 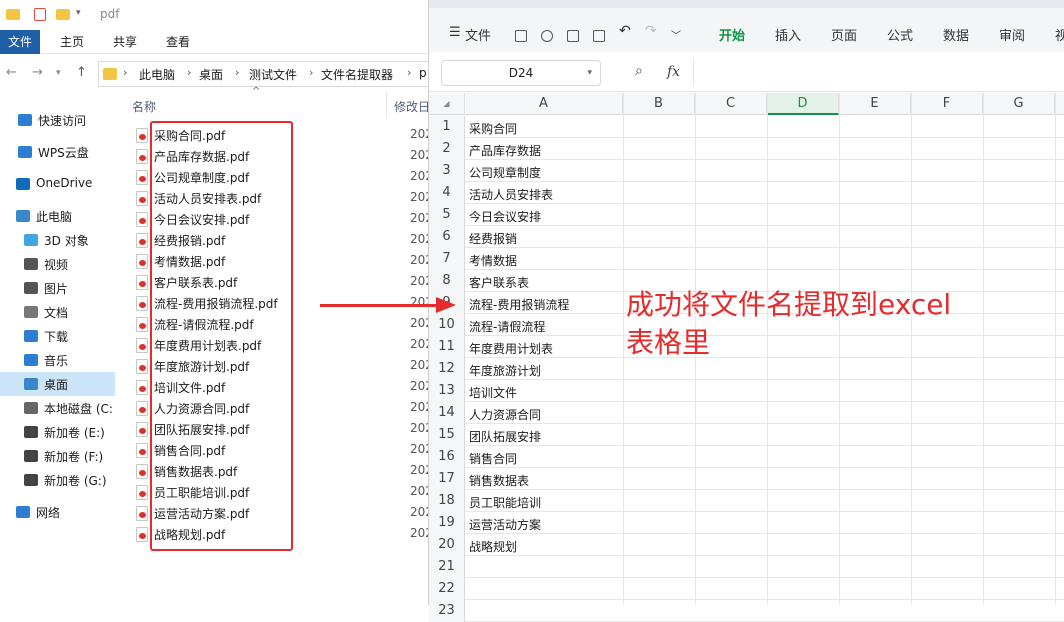 I want to click on tab-view: 视, so click(x=1059, y=34).